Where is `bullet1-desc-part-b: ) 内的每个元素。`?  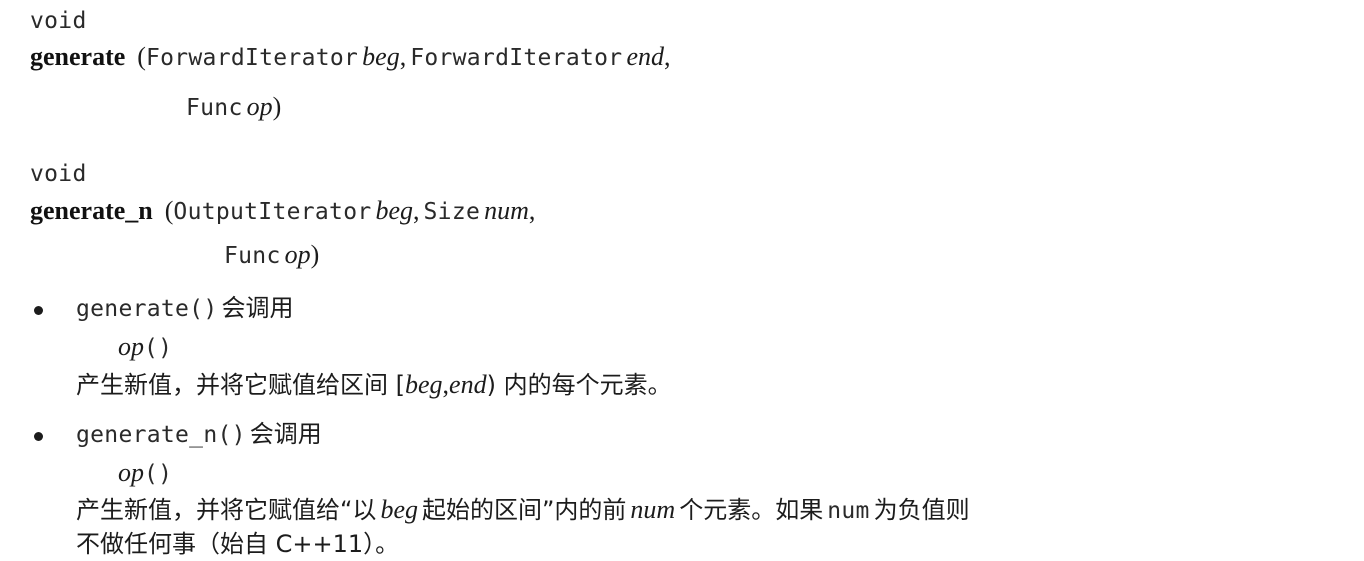
bullet1-desc-part-b: ) 内的每个元素。 is located at coordinates (579, 385).